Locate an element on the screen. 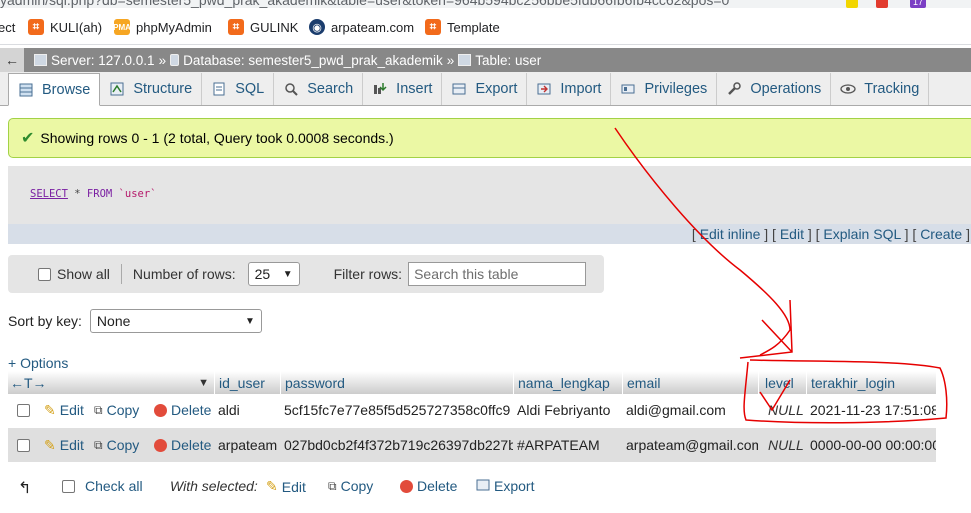  tab-privileges: Privileges is located at coordinates (664, 89).